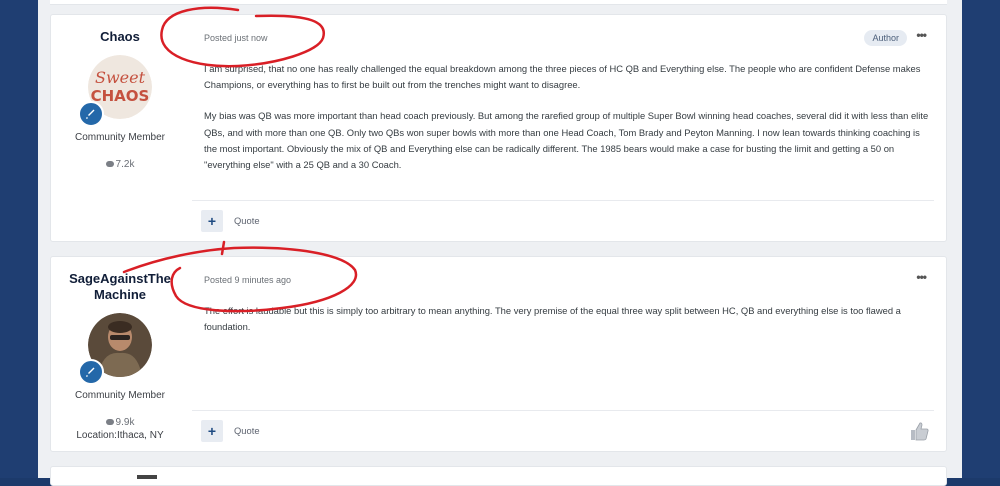  What do you see at coordinates (236, 38) in the screenshot?
I see `post-timestamp: Posted just now` at bounding box center [236, 38].